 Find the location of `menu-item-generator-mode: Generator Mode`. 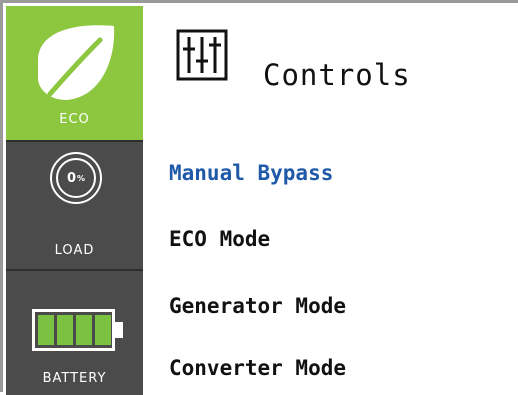

menu-item-generator-mode: Generator Mode is located at coordinates (257, 306).